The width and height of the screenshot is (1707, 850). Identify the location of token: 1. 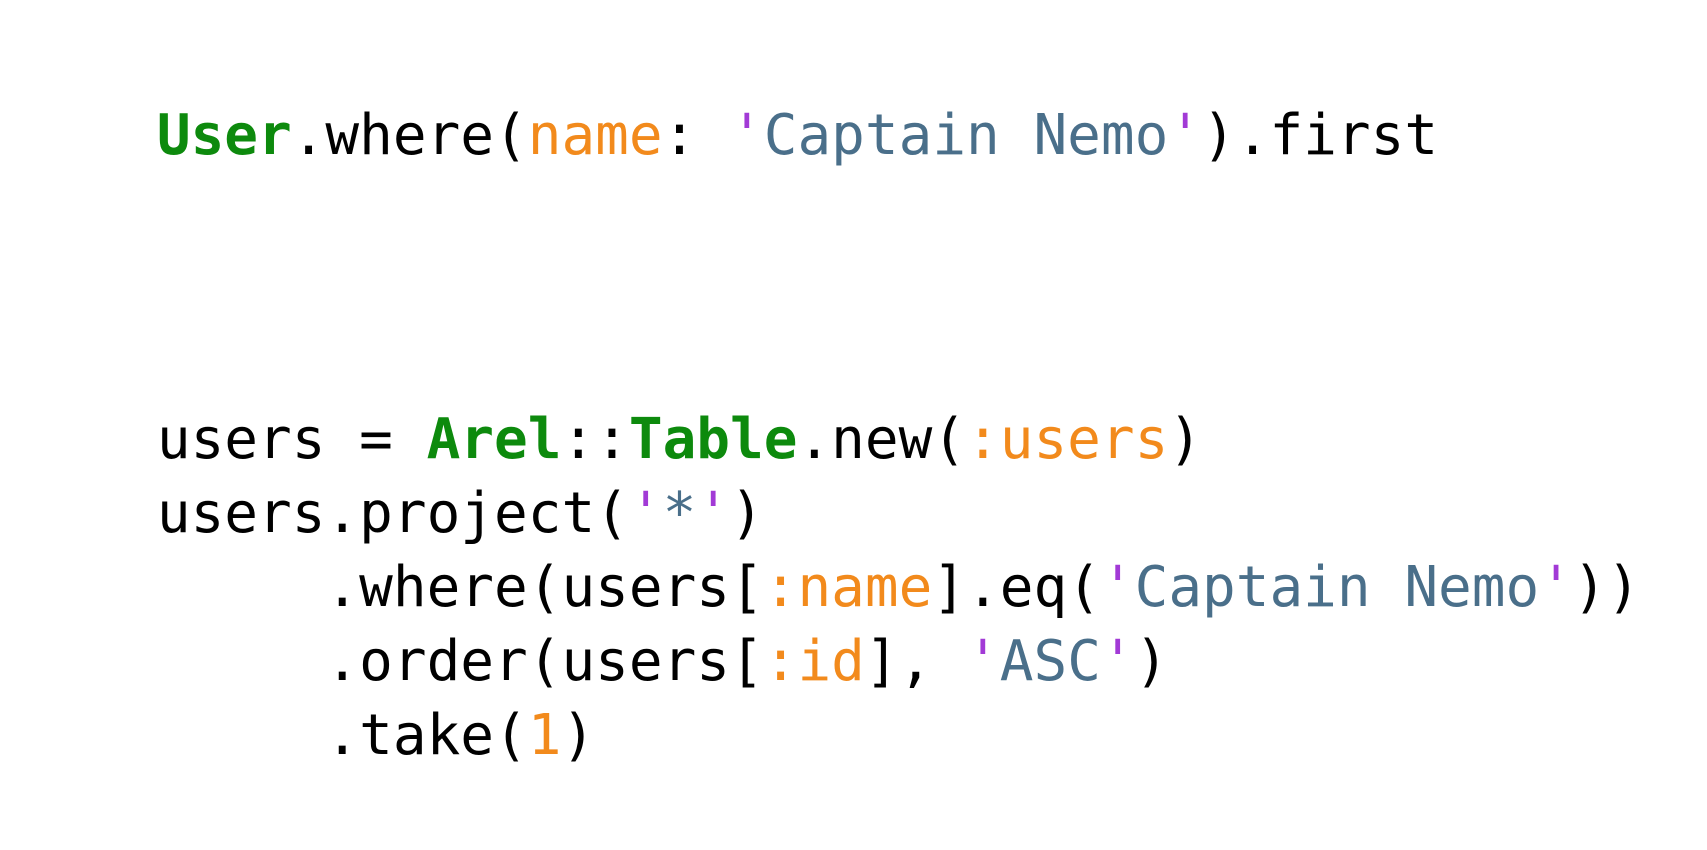
(544, 735).